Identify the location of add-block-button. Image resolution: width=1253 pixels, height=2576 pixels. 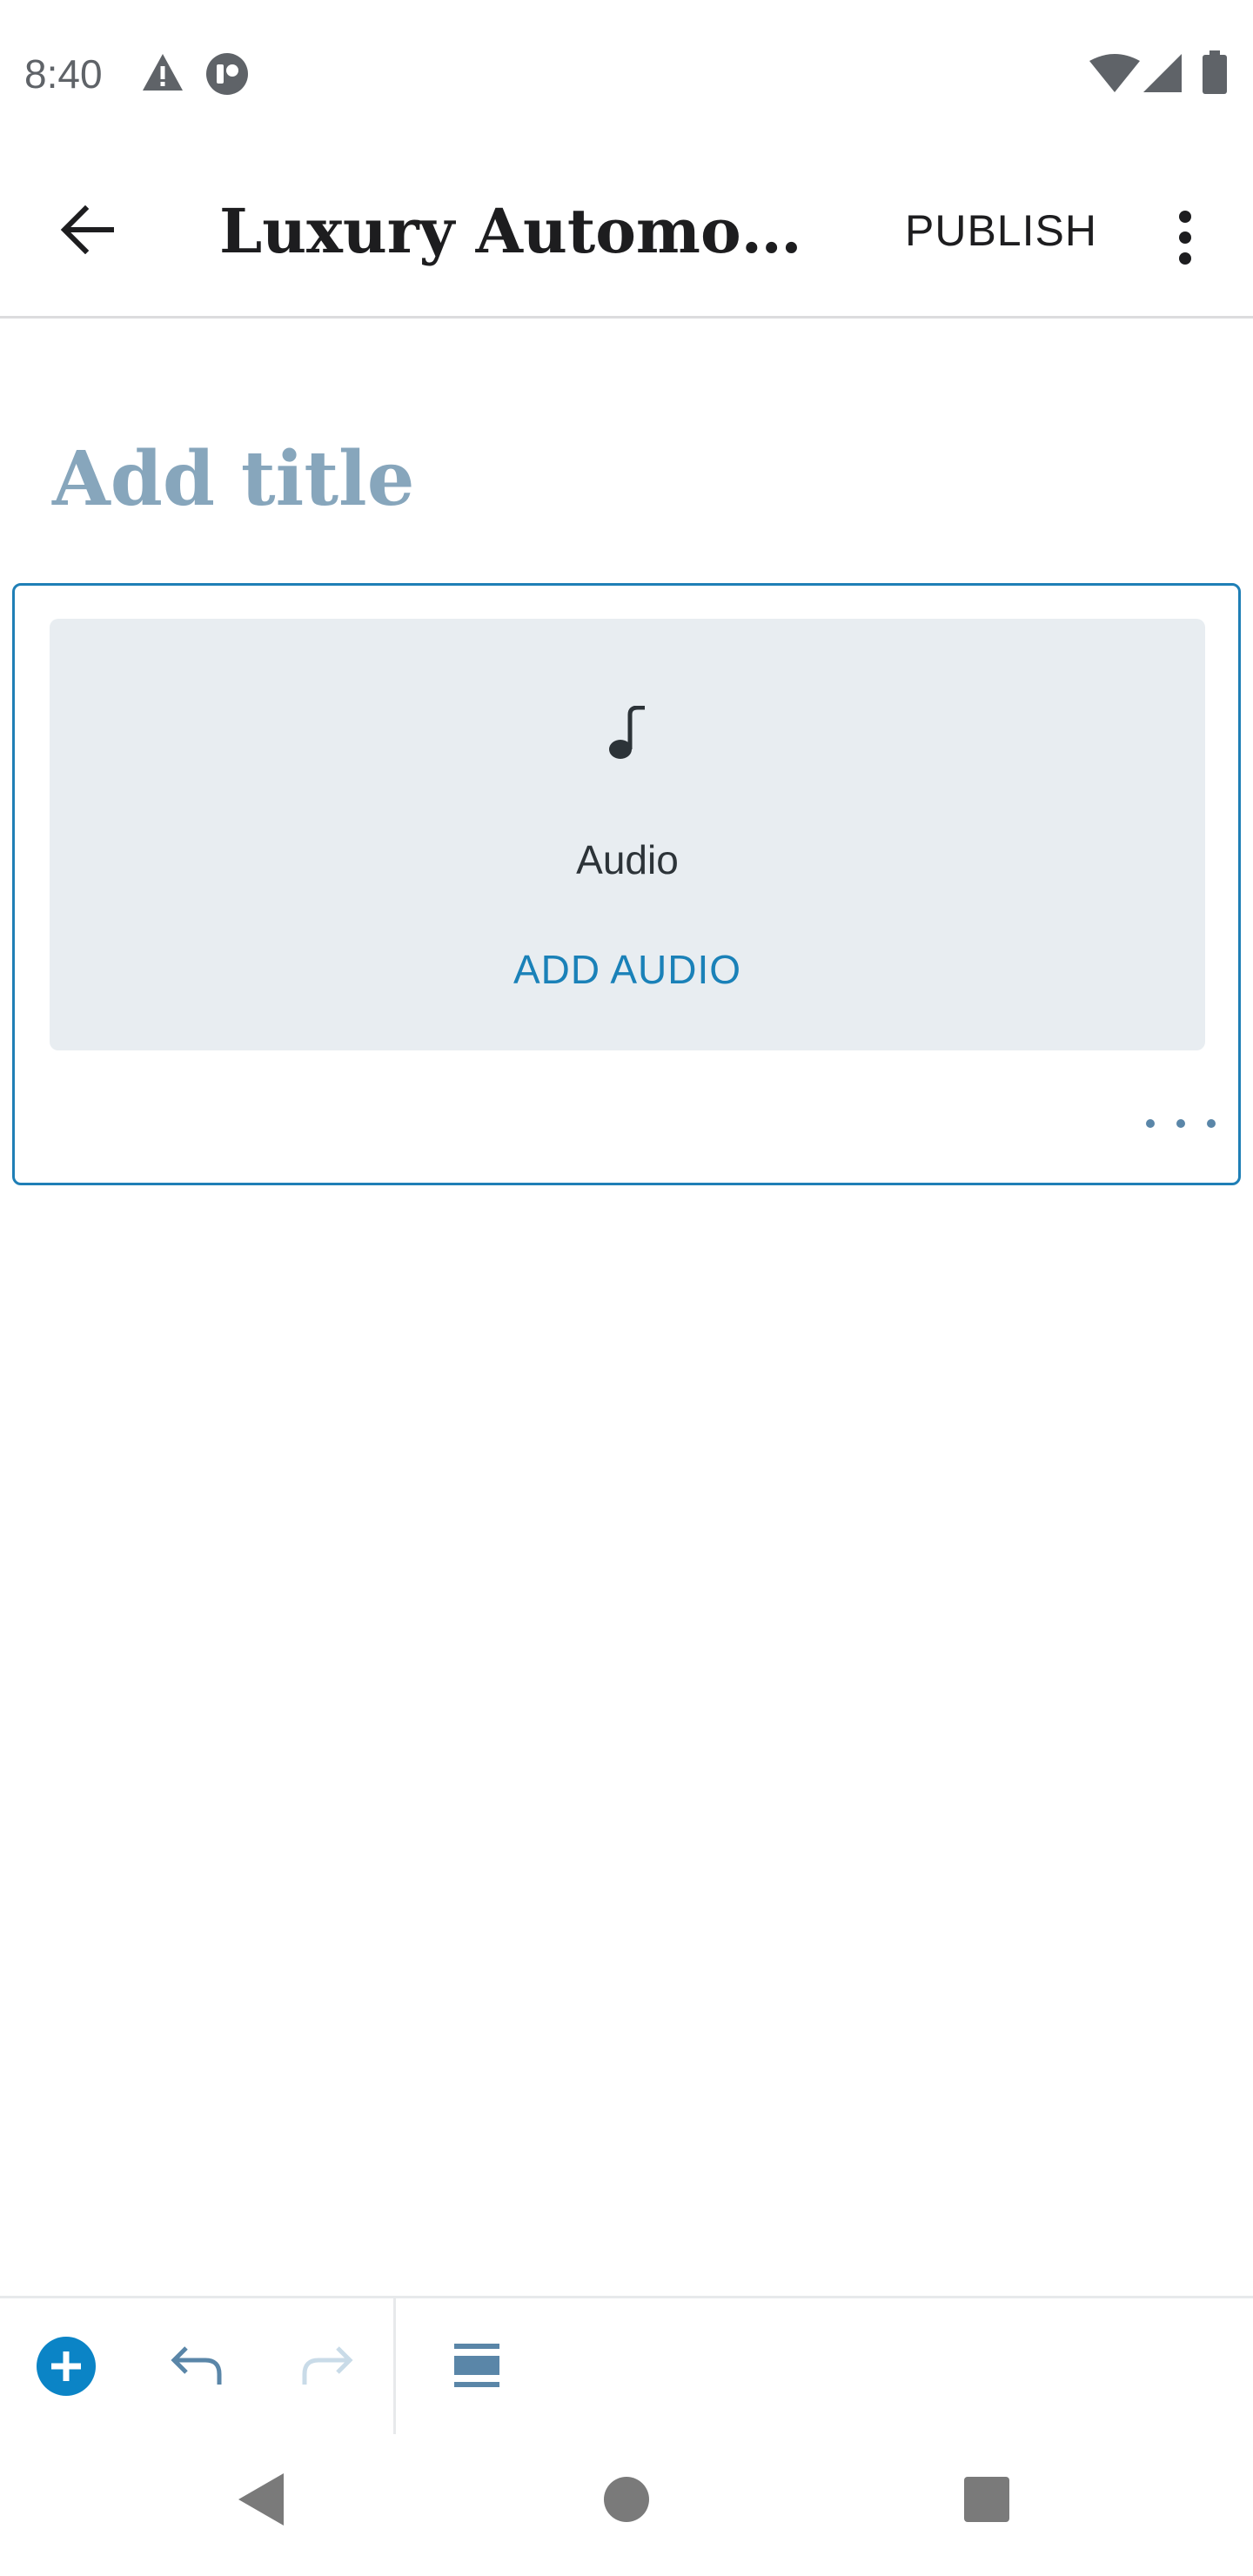
(66, 2368).